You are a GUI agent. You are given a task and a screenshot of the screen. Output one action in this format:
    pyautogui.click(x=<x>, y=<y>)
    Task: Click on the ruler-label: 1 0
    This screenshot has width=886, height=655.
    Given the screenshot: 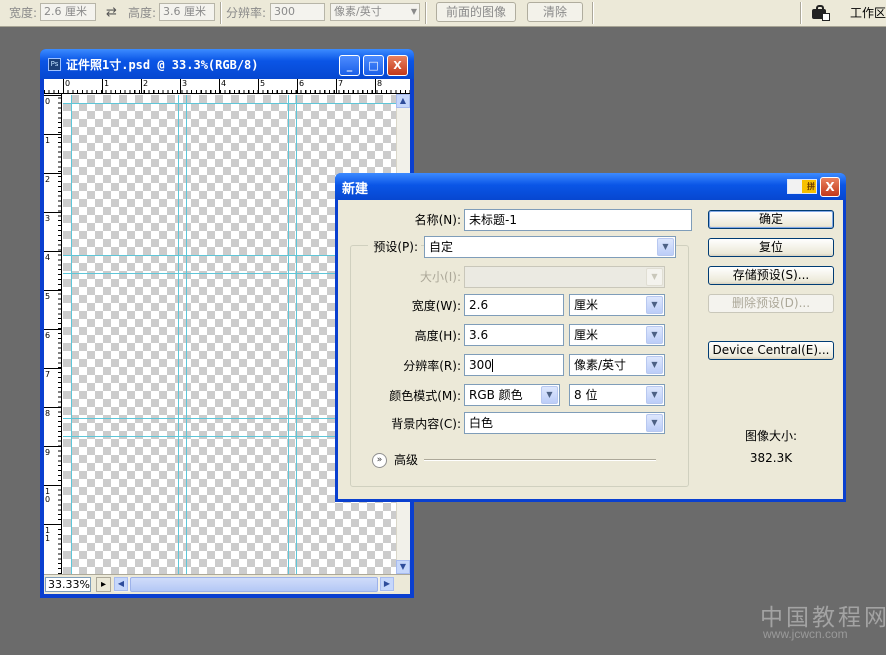 What is the action you would take?
    pyautogui.click(x=48, y=495)
    